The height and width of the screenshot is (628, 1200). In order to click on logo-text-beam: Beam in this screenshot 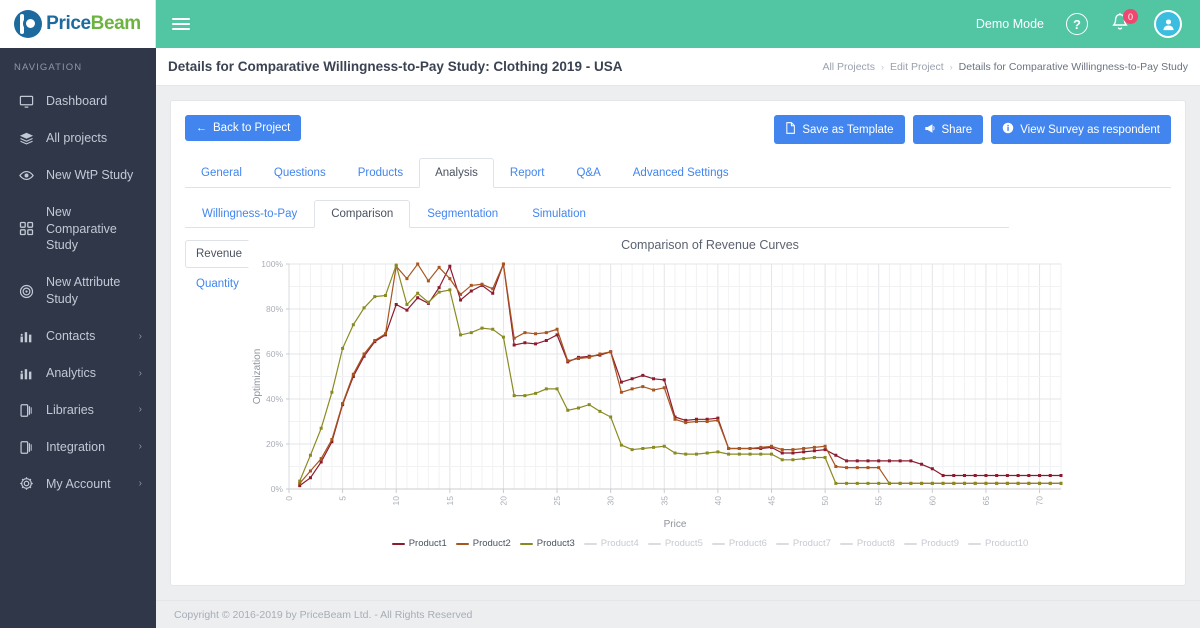, I will do `click(116, 23)`.